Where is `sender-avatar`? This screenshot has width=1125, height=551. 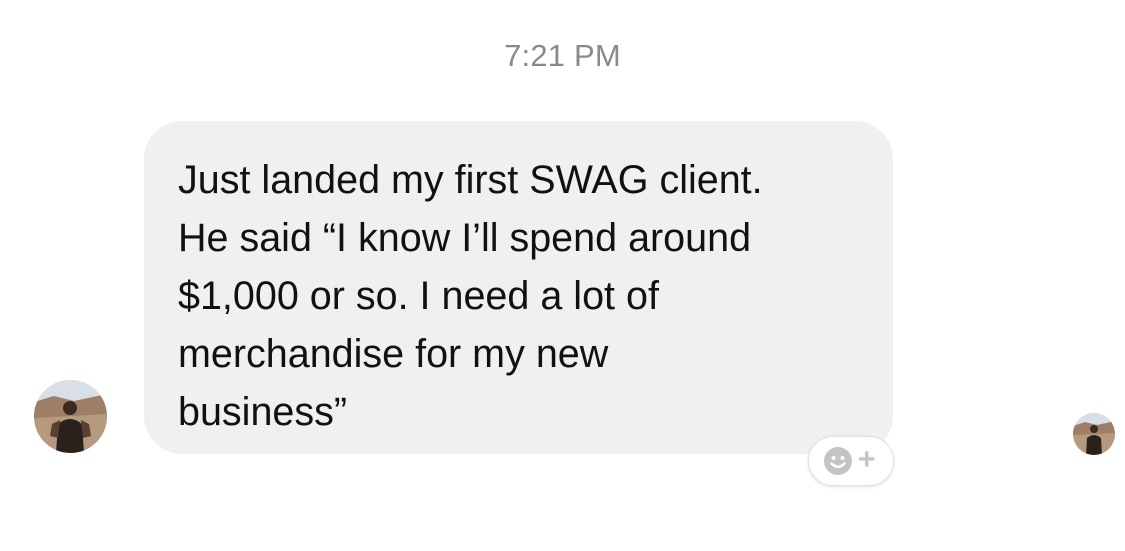
sender-avatar is located at coordinates (70, 416).